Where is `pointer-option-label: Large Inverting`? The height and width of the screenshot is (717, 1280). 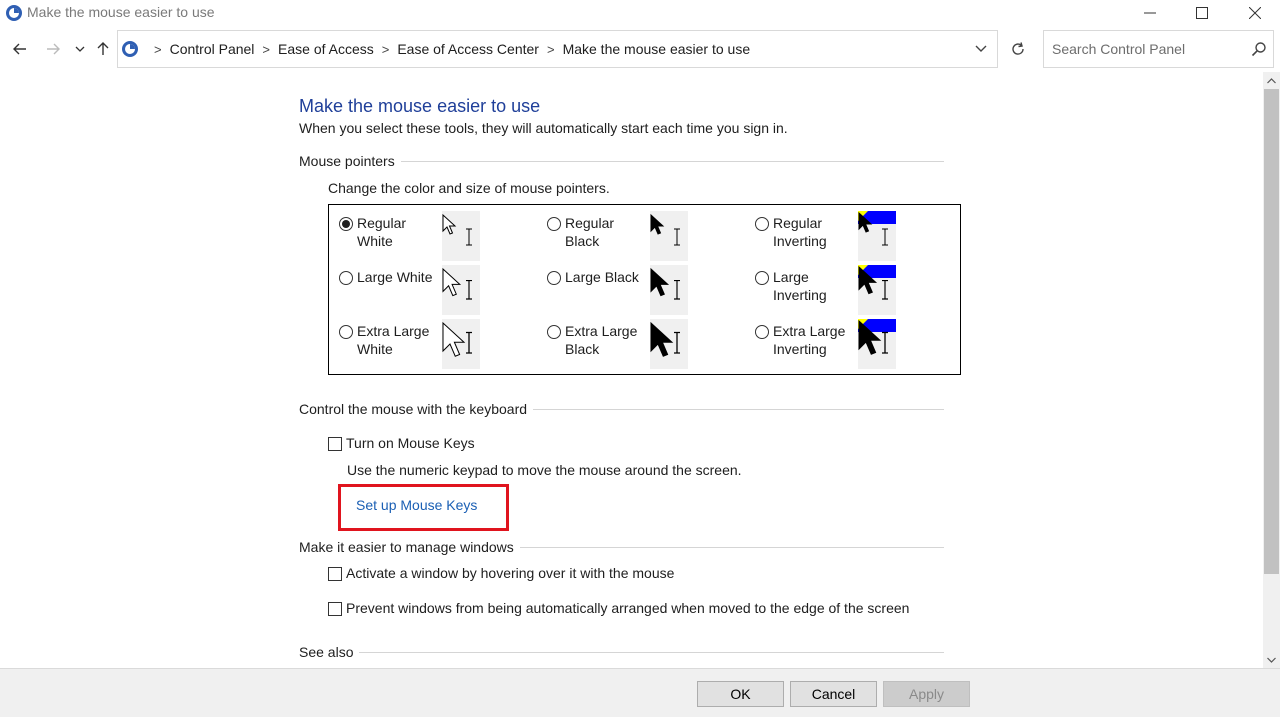
pointer-option-label: Large Inverting is located at coordinates (813, 286).